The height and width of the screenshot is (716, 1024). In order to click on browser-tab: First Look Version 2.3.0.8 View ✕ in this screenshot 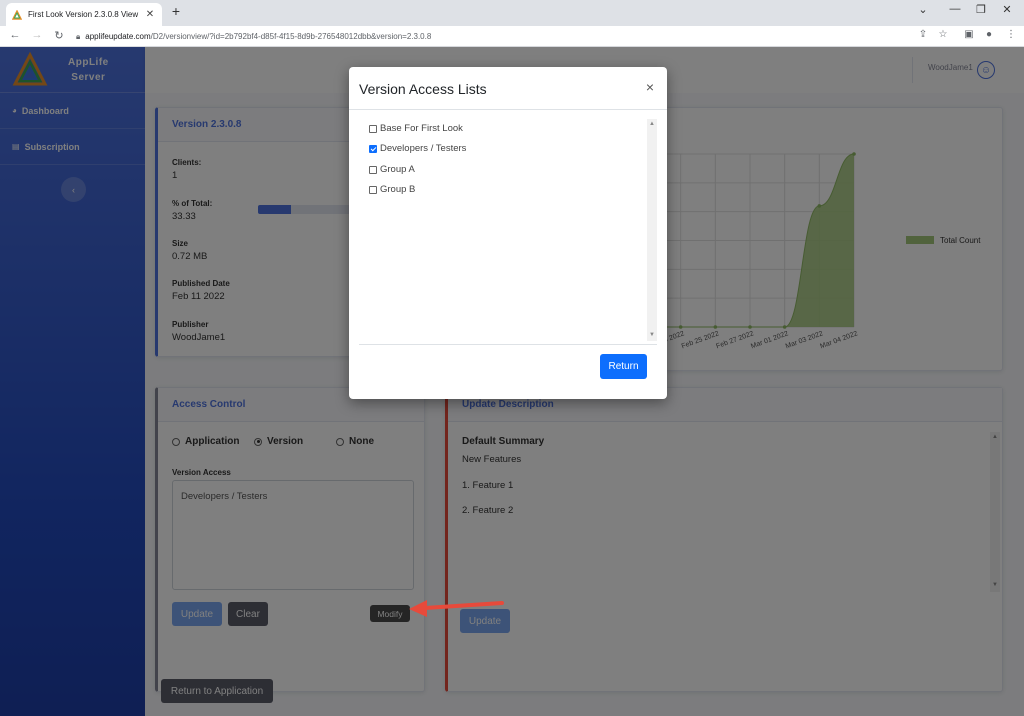, I will do `click(84, 14)`.